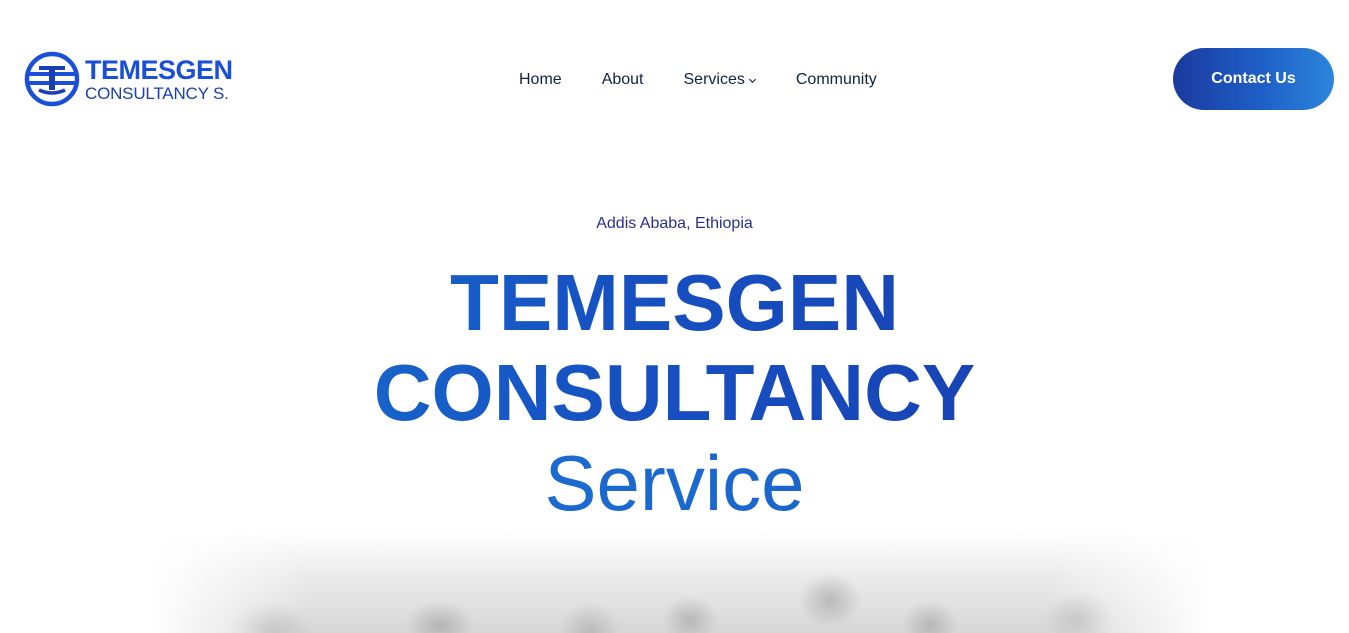  I want to click on hero-background-photo, so click(680, 581).